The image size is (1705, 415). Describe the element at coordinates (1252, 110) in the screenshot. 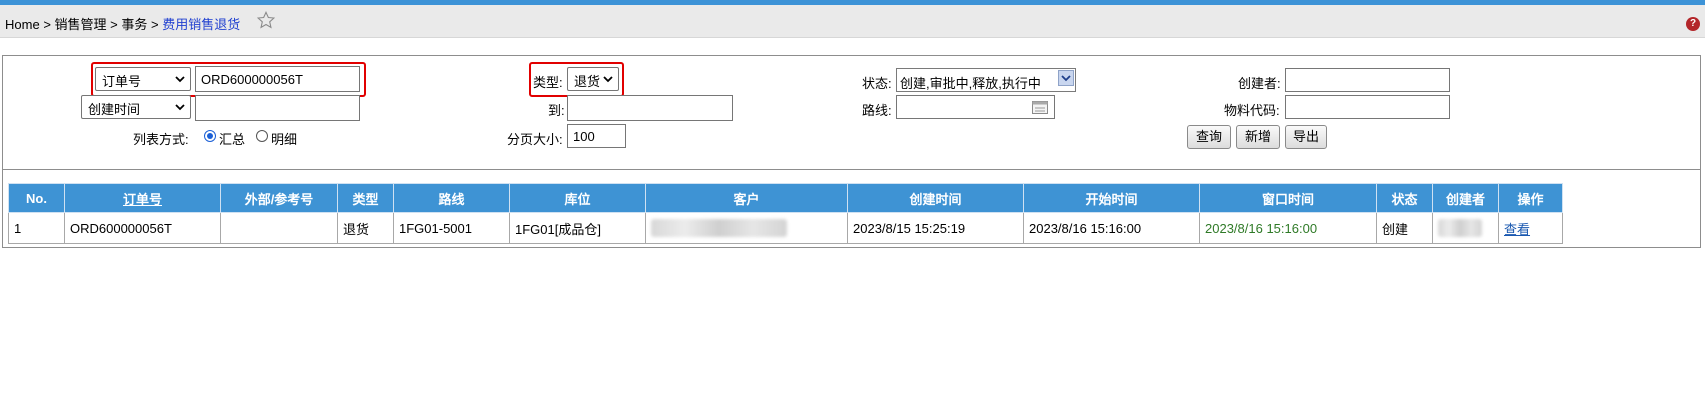

I see `material-code-label: 物料代码:` at that location.